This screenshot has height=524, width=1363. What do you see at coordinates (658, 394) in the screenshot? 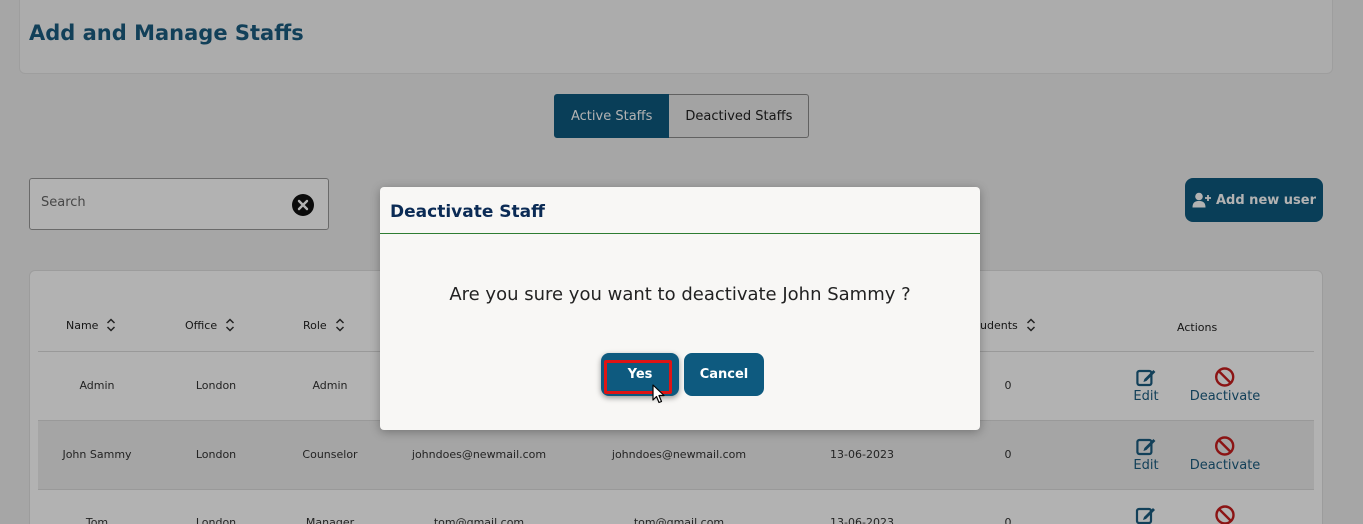
I see `mouse-cursor-icon` at bounding box center [658, 394].